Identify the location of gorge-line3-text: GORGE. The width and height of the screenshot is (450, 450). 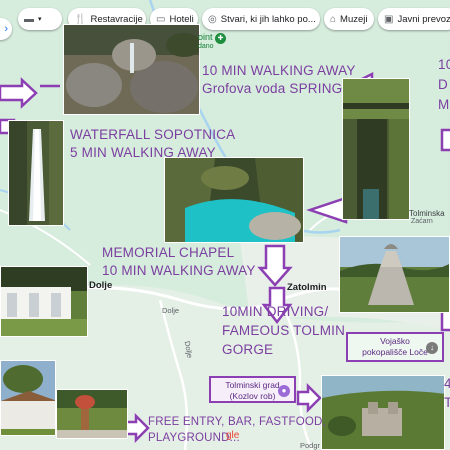
(248, 349).